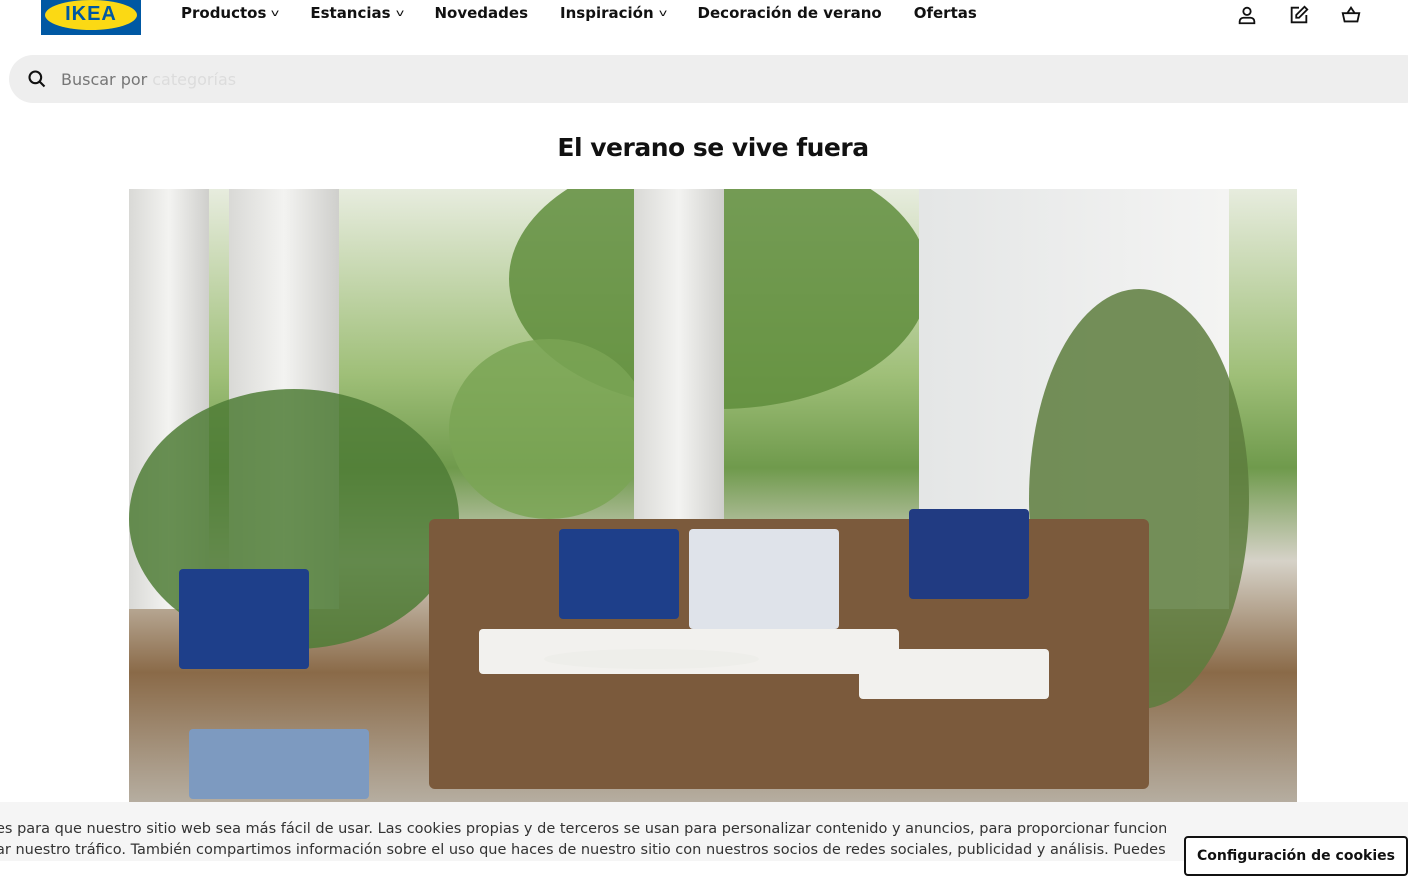 The height and width of the screenshot is (876, 1408). I want to click on shopping-list-icon, so click(1299, 15).